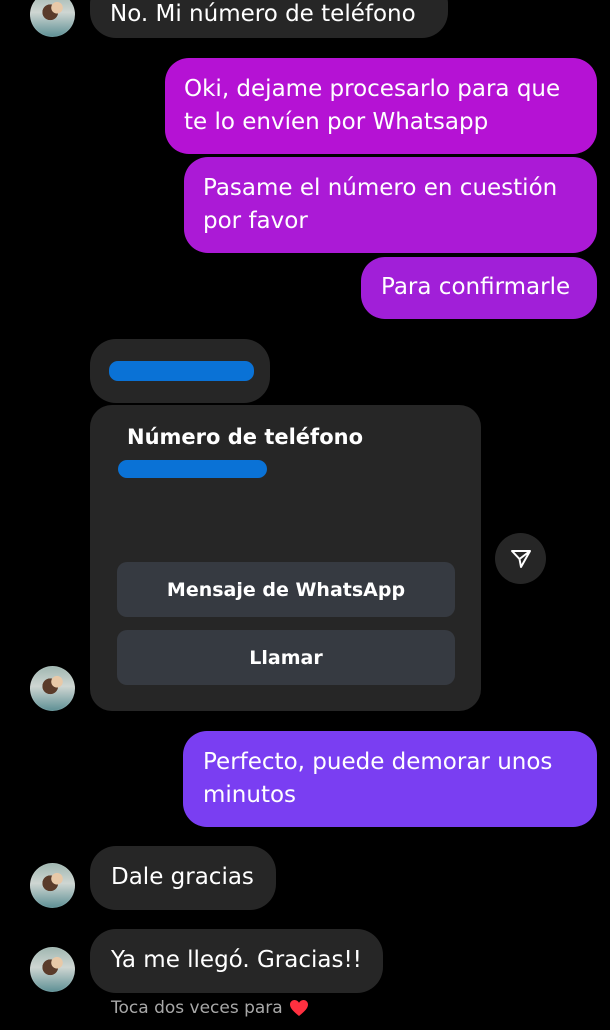  I want to click on message-text: Ya me llegó. Gracias!!, so click(236, 960).